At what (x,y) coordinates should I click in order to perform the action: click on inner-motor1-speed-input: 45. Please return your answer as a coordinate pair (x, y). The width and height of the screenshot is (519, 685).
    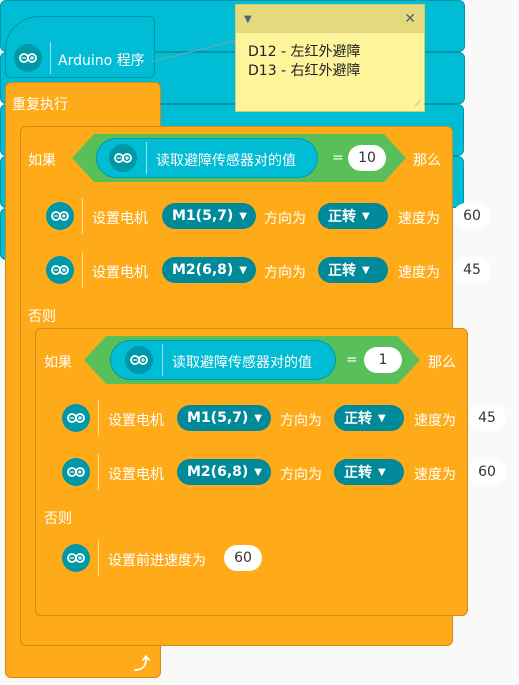
    Looking at the image, I should click on (487, 418).